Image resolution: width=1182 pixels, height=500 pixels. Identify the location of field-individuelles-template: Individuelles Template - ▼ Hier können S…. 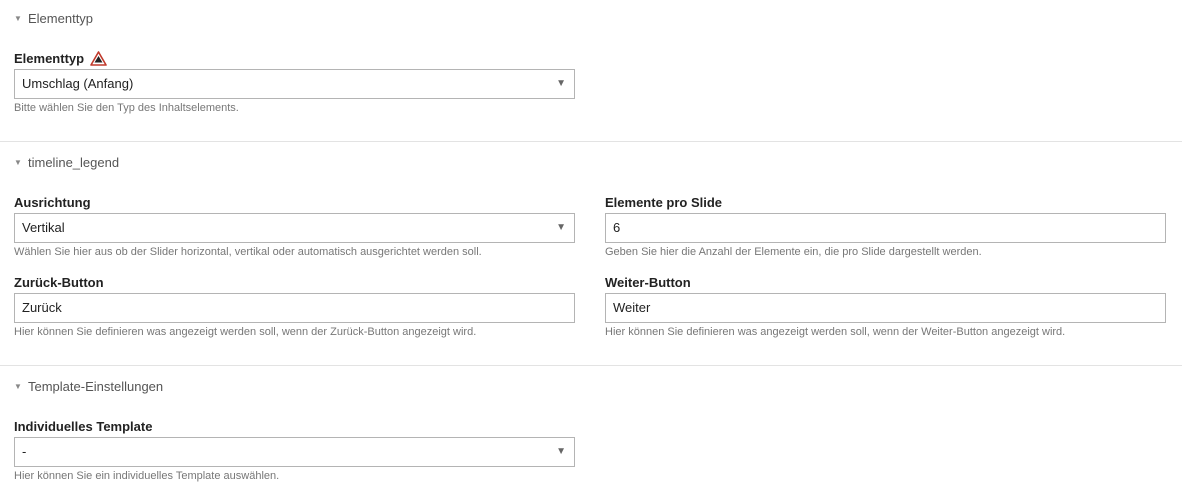
(294, 450).